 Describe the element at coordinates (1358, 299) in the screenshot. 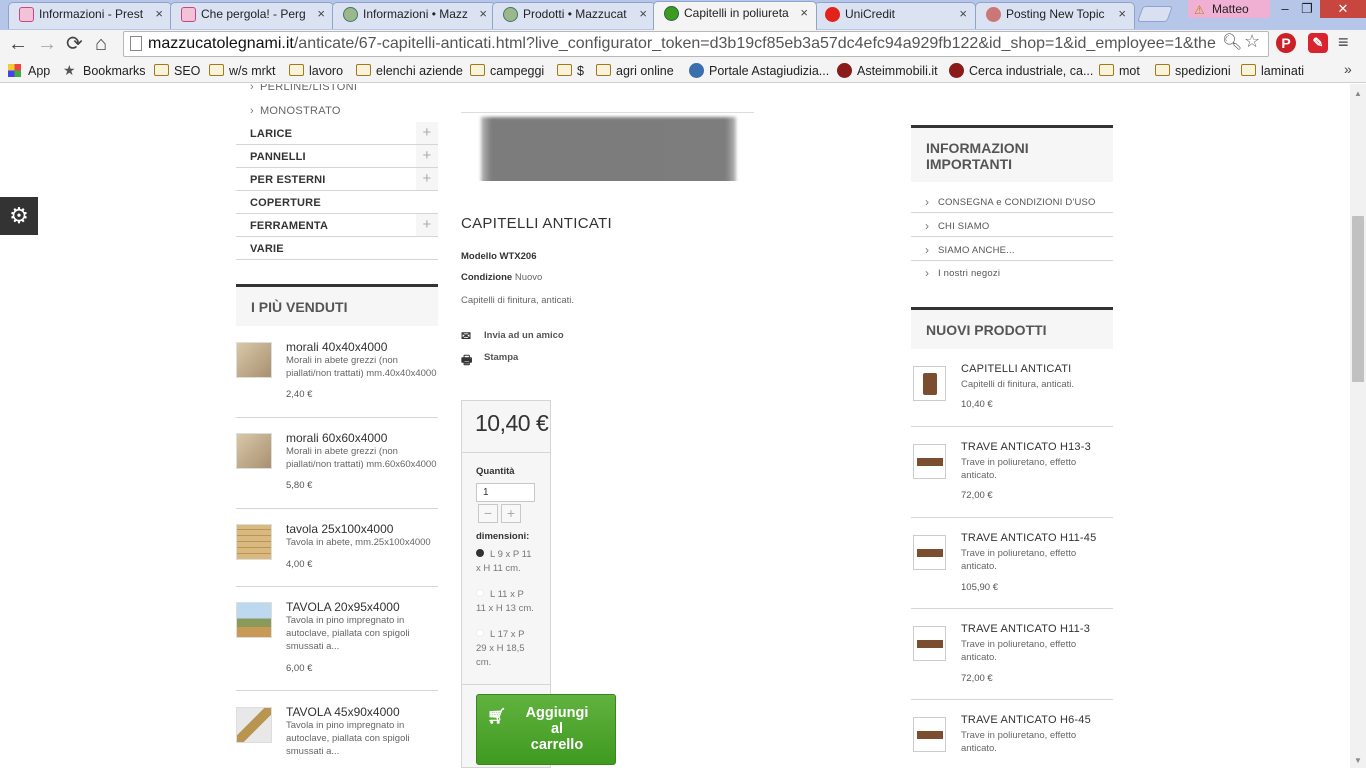

I see `scrollbar-thumb` at that location.